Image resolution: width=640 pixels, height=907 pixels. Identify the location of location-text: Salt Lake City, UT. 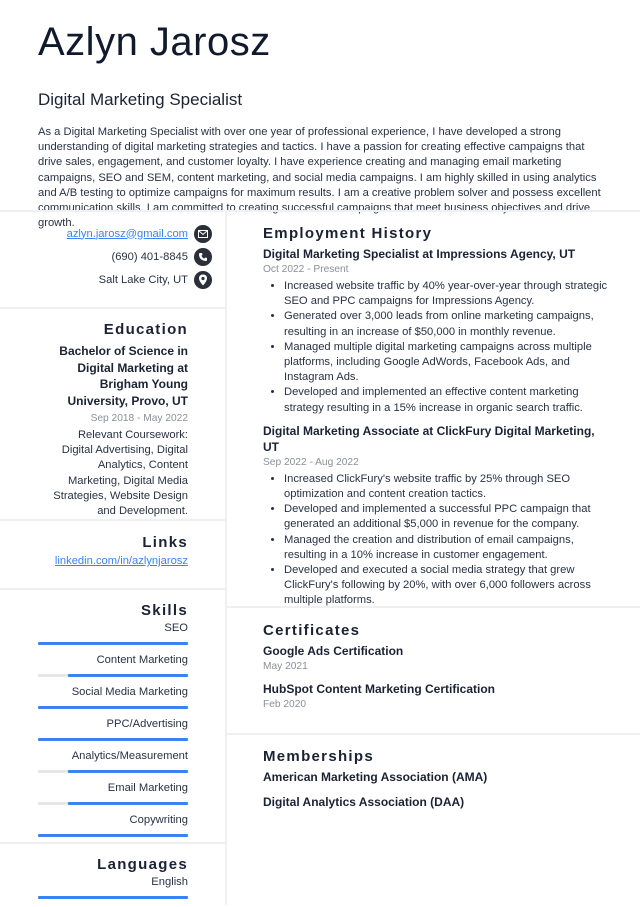
(143, 279).